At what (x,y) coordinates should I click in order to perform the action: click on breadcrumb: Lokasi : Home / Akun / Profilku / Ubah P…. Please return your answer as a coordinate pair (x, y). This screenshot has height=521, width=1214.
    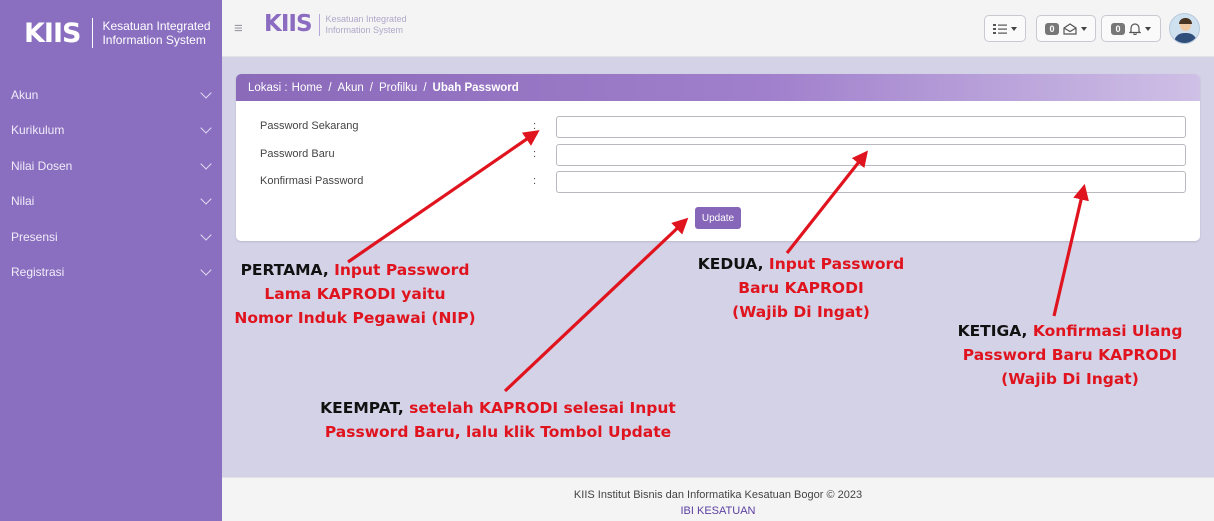
    Looking at the image, I should click on (718, 87).